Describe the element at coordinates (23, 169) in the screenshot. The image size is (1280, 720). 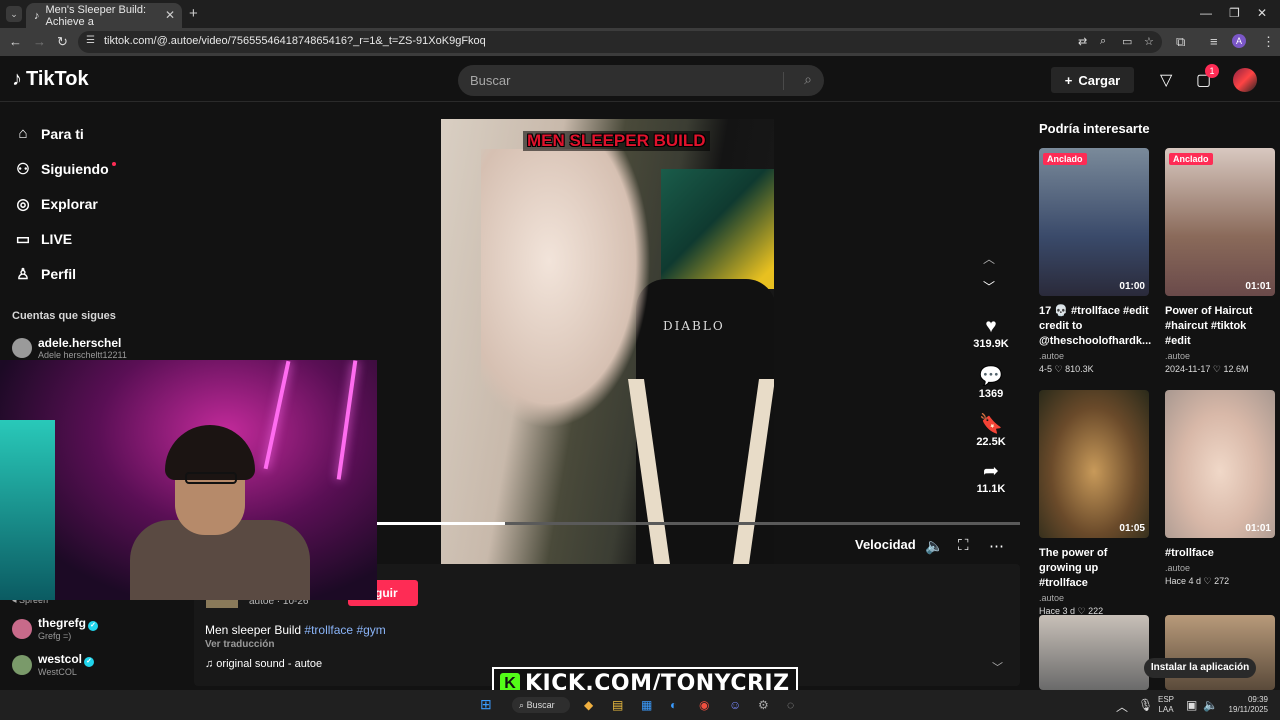
I see `users-icon: ⚇` at that location.